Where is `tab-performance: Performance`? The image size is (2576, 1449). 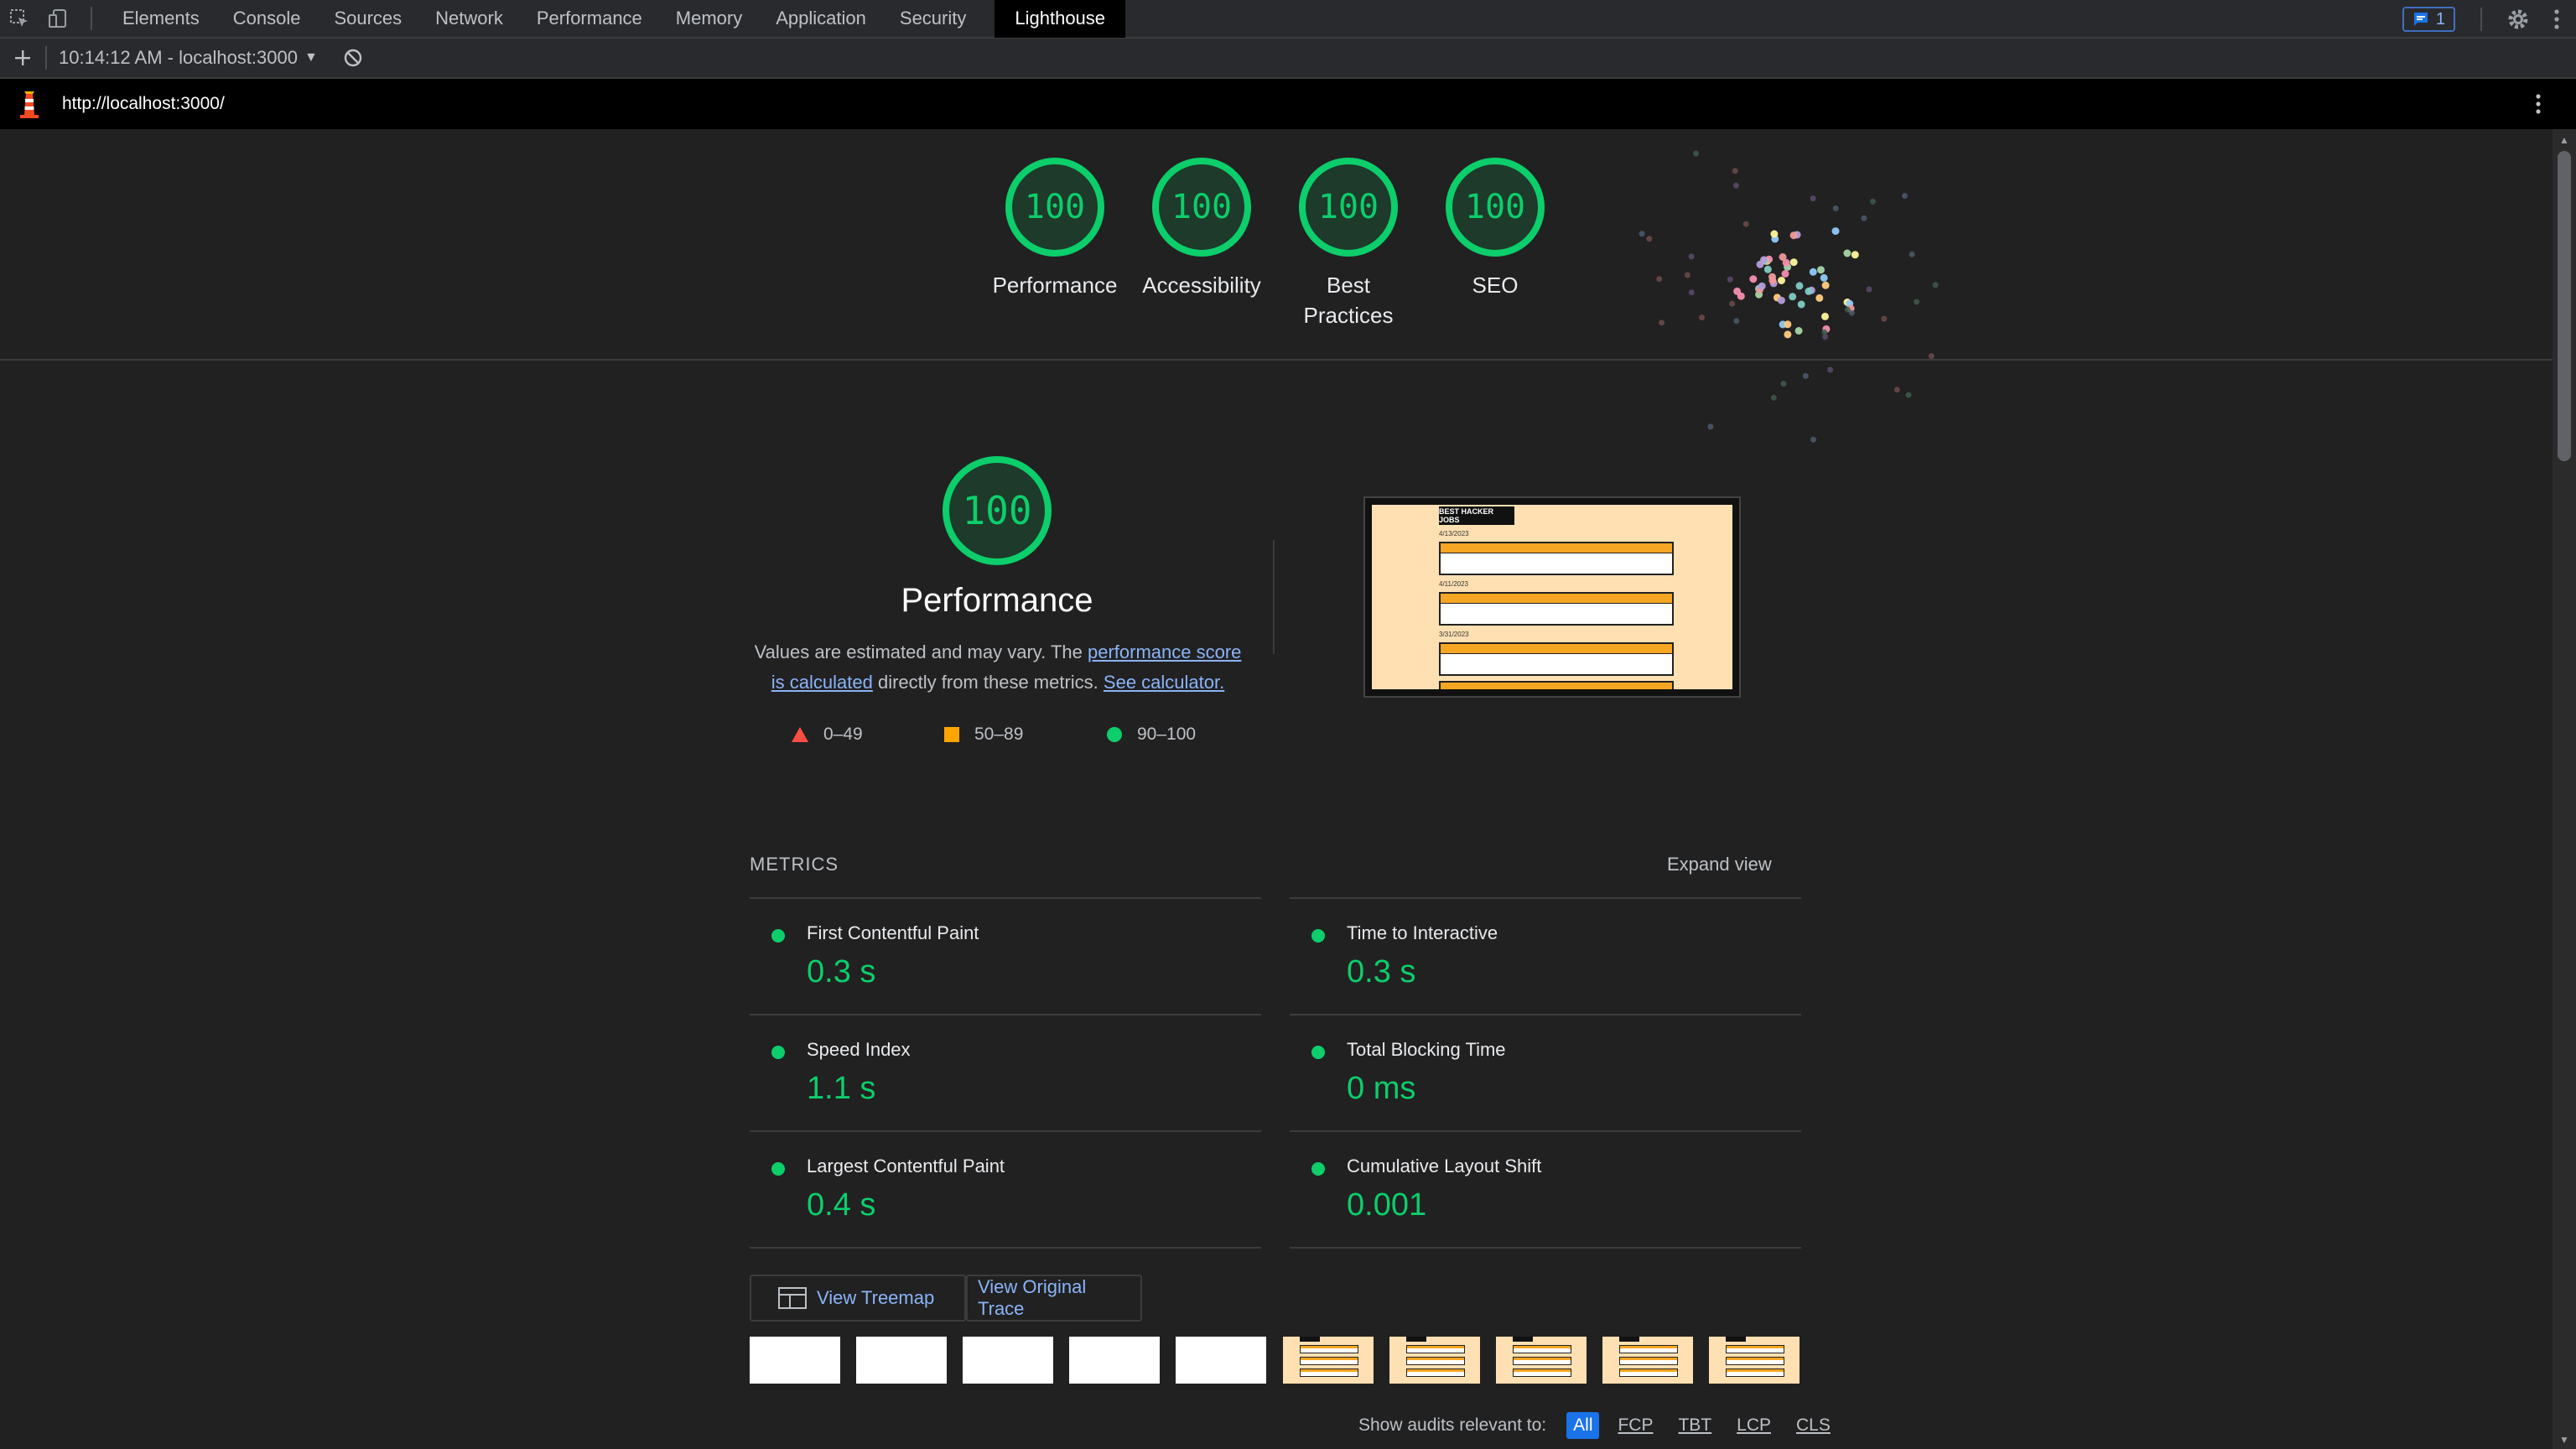
tab-performance: Performance is located at coordinates (589, 19).